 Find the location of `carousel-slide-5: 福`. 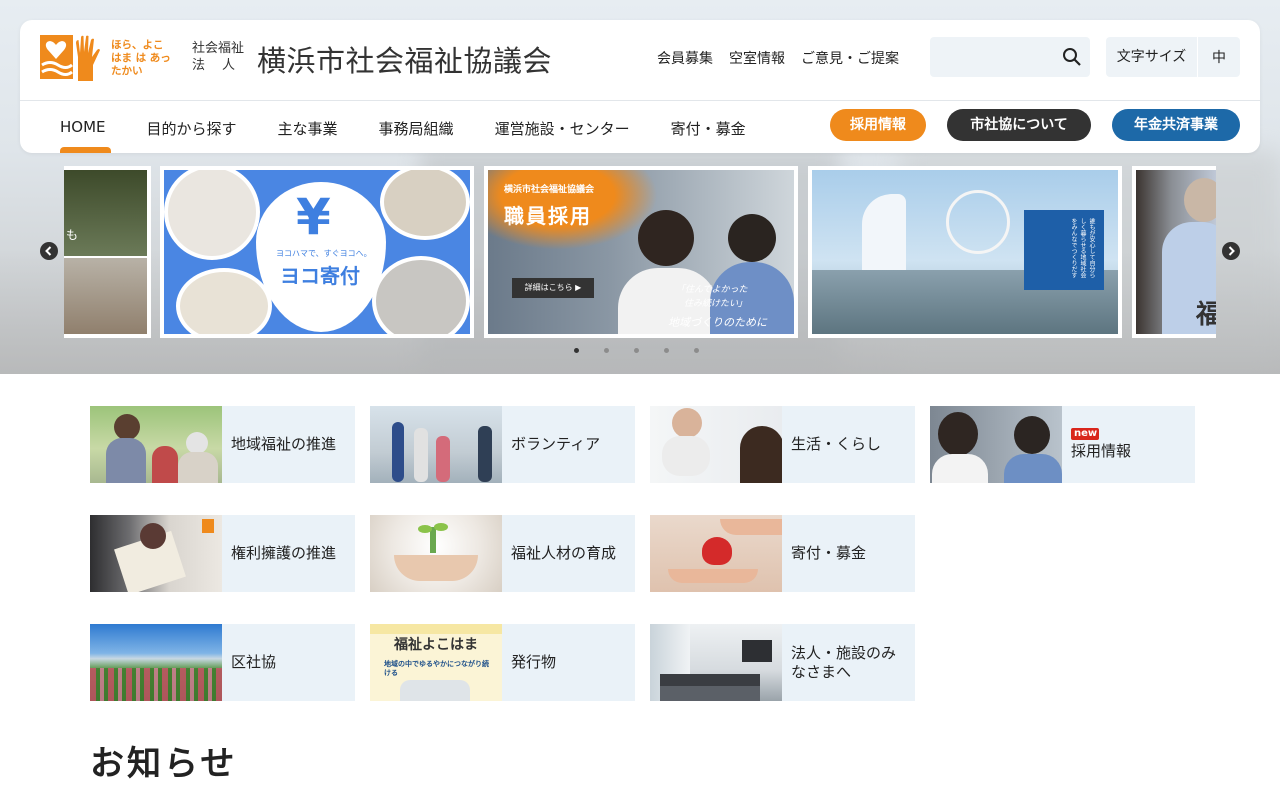

carousel-slide-5: 福 is located at coordinates (1174, 252).